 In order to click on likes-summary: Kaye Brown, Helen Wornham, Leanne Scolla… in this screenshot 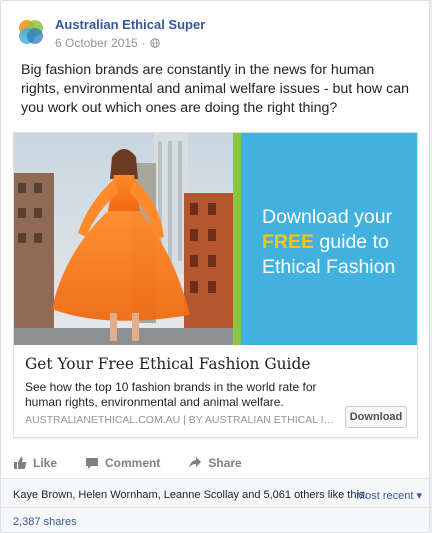, I will do `click(190, 495)`.